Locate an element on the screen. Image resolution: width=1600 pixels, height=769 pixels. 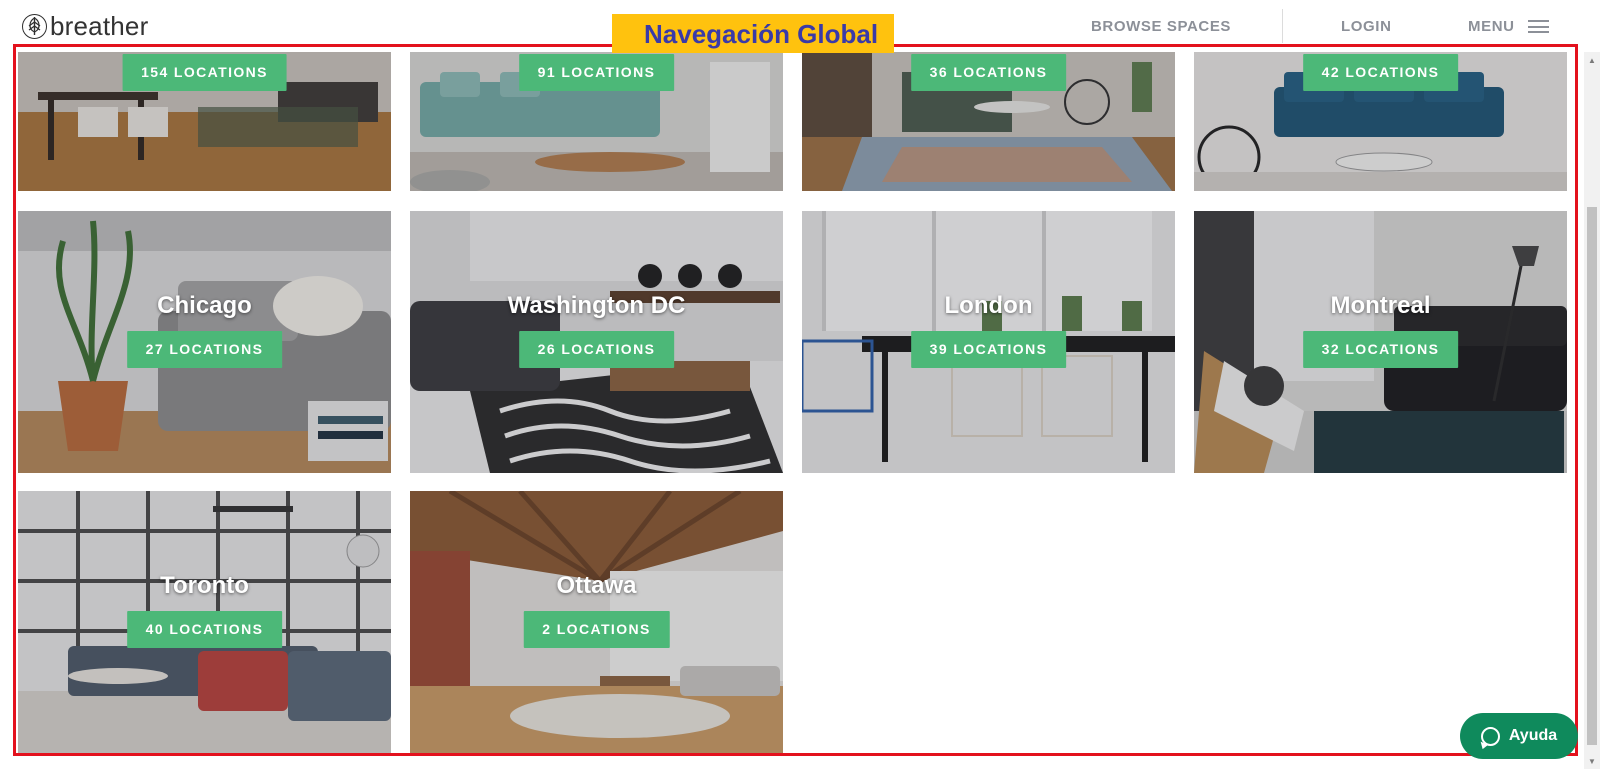
city-card: 91 LOCATIONS is located at coordinates (596, 121).